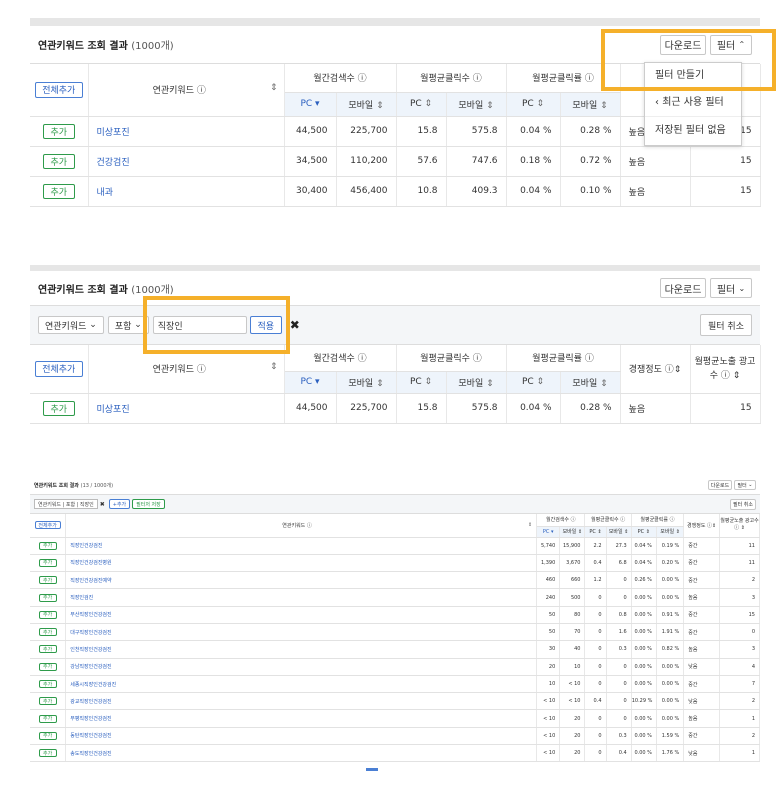 This screenshot has width=784, height=789. What do you see at coordinates (301, 684) in the screenshot?
I see `keyword-link: 세종시직장인건강검진` at bounding box center [301, 684].